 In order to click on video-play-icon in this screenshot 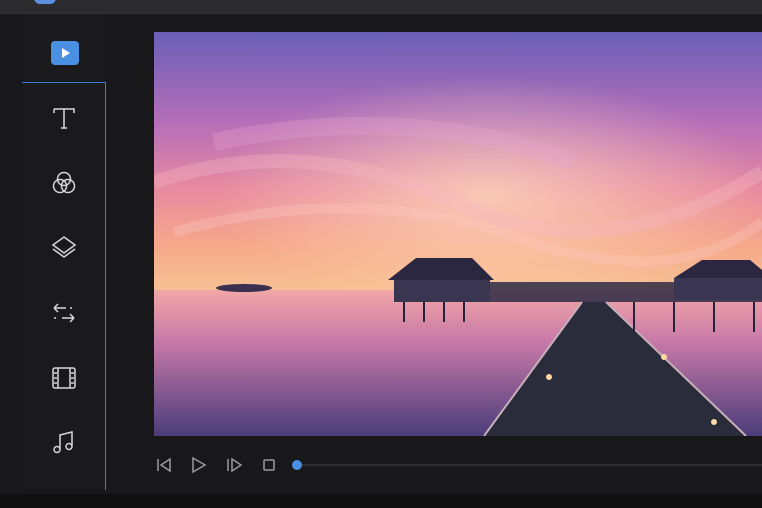, I will do `click(66, 53)`.